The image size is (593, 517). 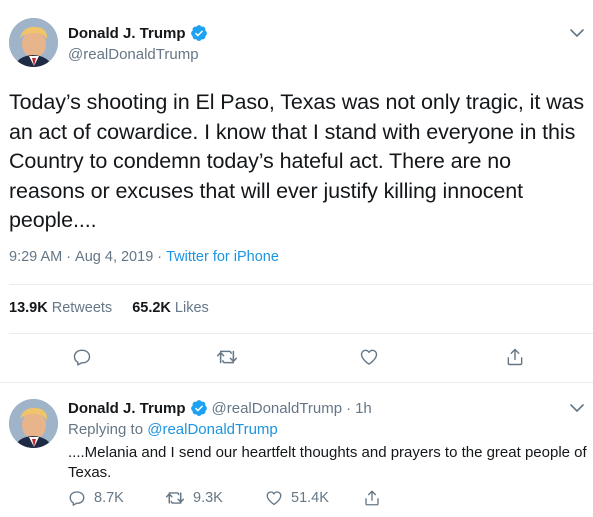 I want to click on share-button, so click(x=372, y=498).